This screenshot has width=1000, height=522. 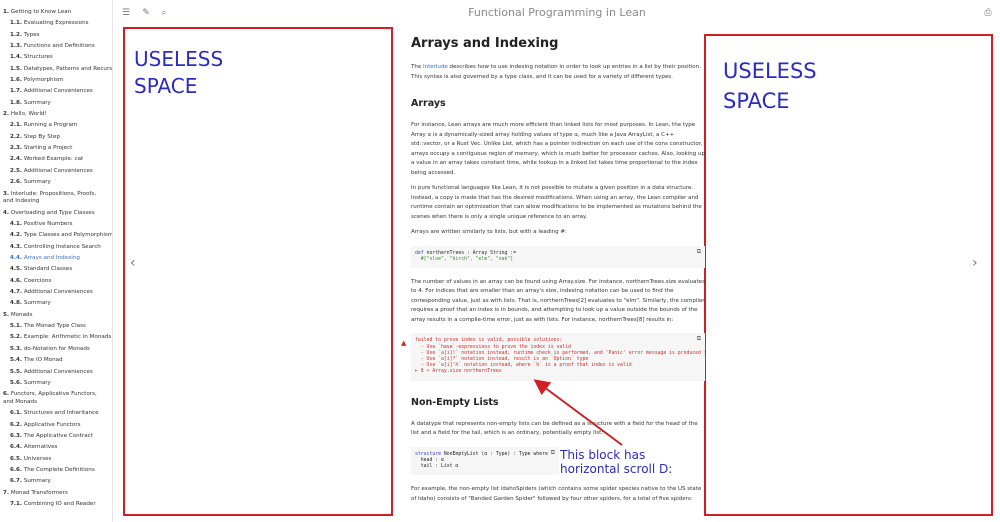 I want to click on toc-item: 1.3. Functions and Definitions, so click(x=56, y=46).